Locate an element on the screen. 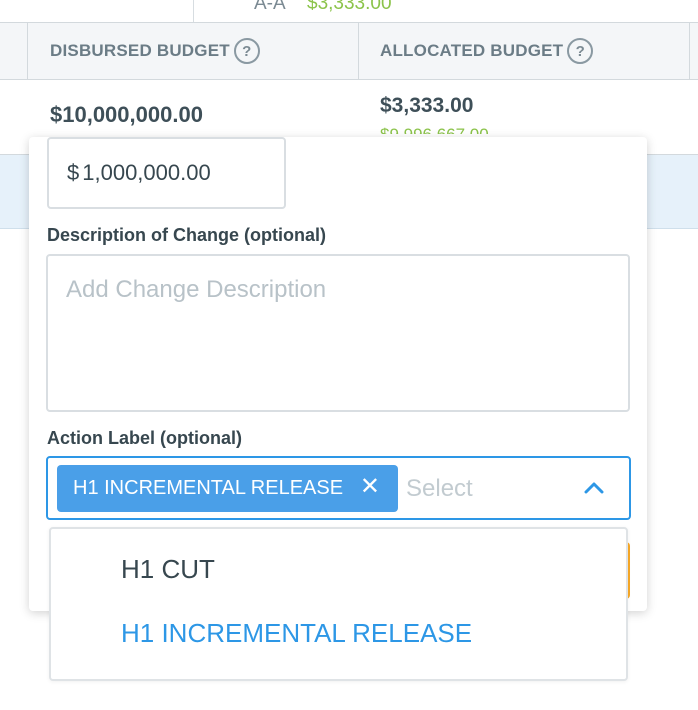 The image size is (698, 710). description-placeholder: Add Change Description is located at coordinates (196, 289).